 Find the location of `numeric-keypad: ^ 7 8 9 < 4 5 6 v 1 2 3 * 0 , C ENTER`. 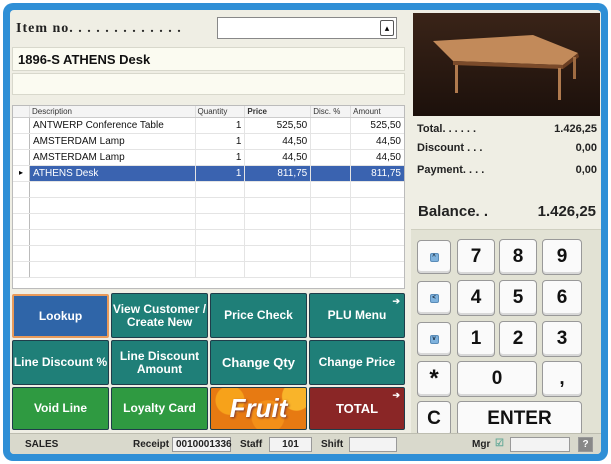

numeric-keypad: ^ 7 8 9 < 4 5 6 v 1 2 3 * 0 , C ENTER is located at coordinates (506, 340).